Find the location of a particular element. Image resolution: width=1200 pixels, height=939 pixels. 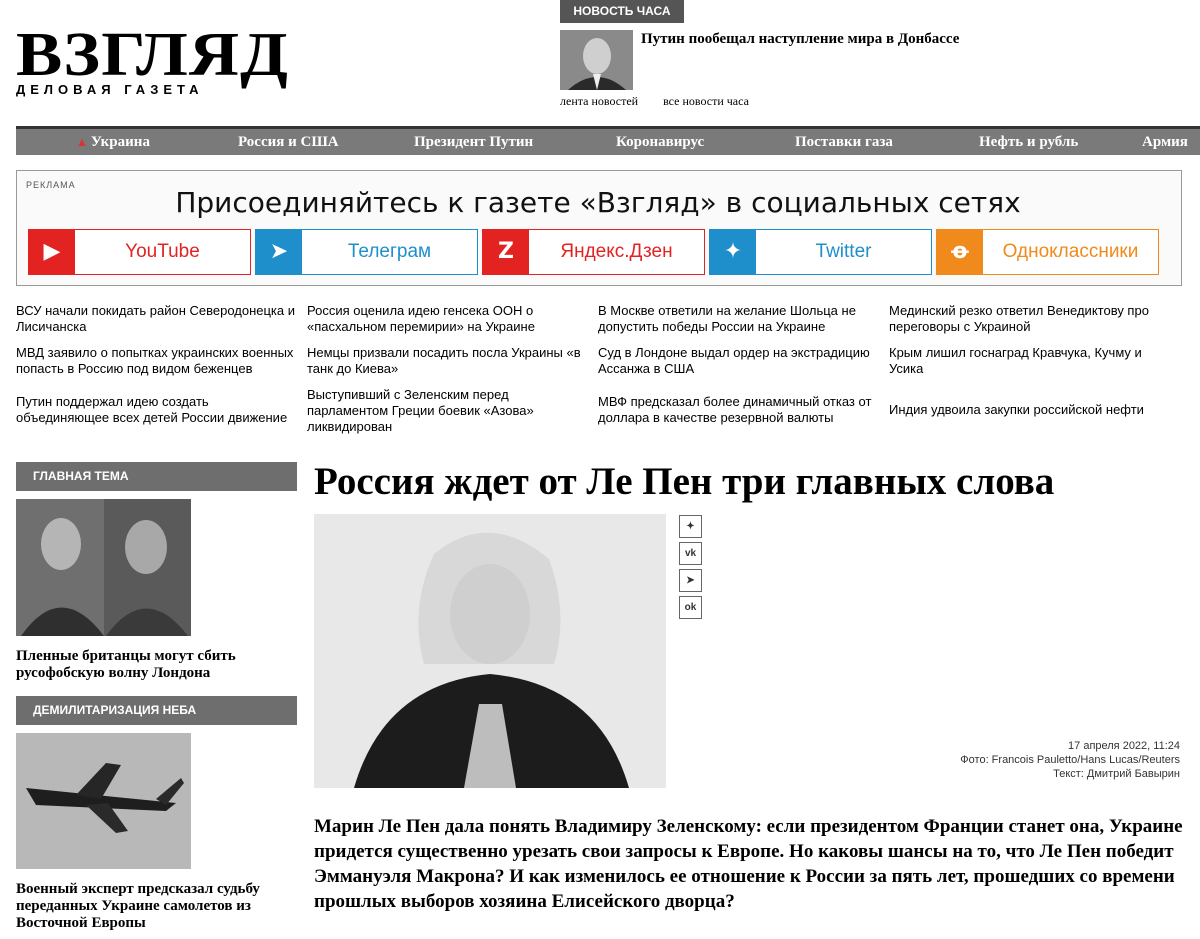

main-topic-image is located at coordinates (103, 567).